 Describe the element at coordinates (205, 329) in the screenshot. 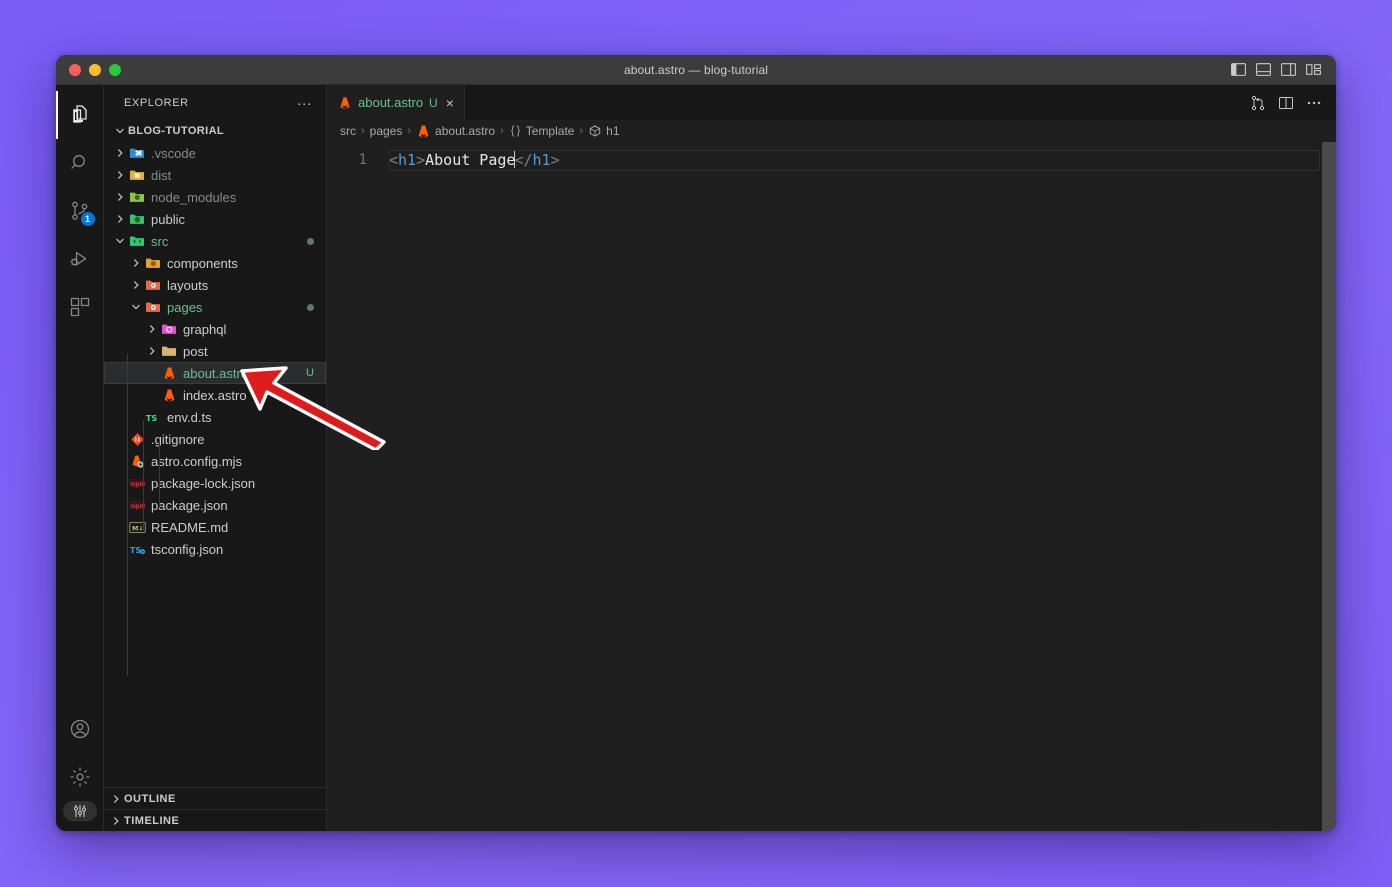

I see `tree-item-label: graphql` at that location.